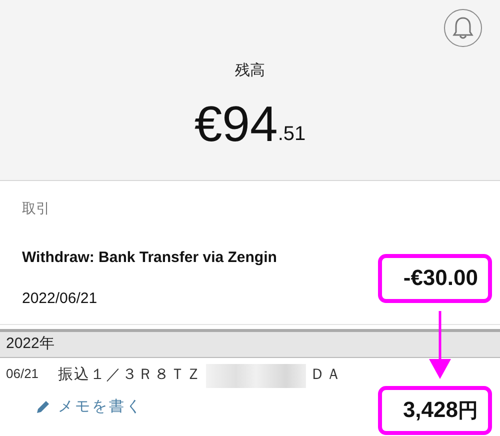  Describe the element at coordinates (326, 375) in the screenshot. I see `statement-description: ＤＡ` at that location.